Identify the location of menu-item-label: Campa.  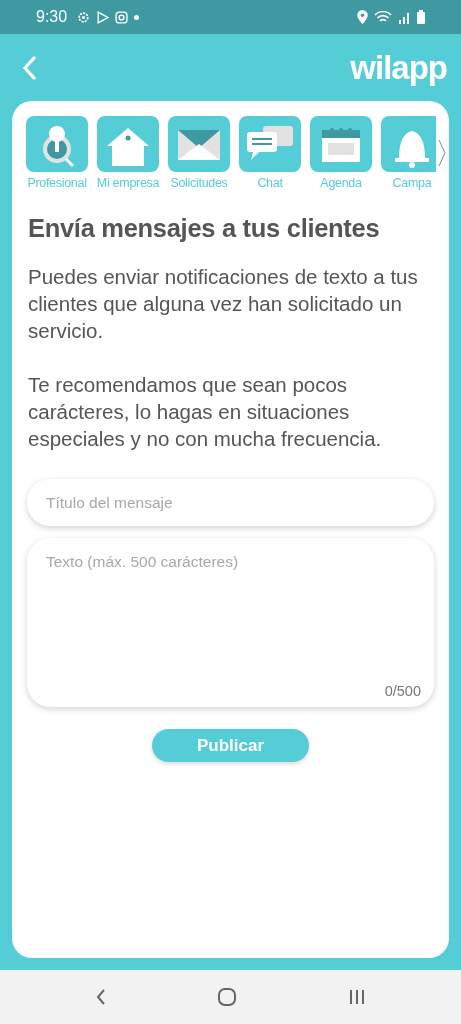
(412, 183).